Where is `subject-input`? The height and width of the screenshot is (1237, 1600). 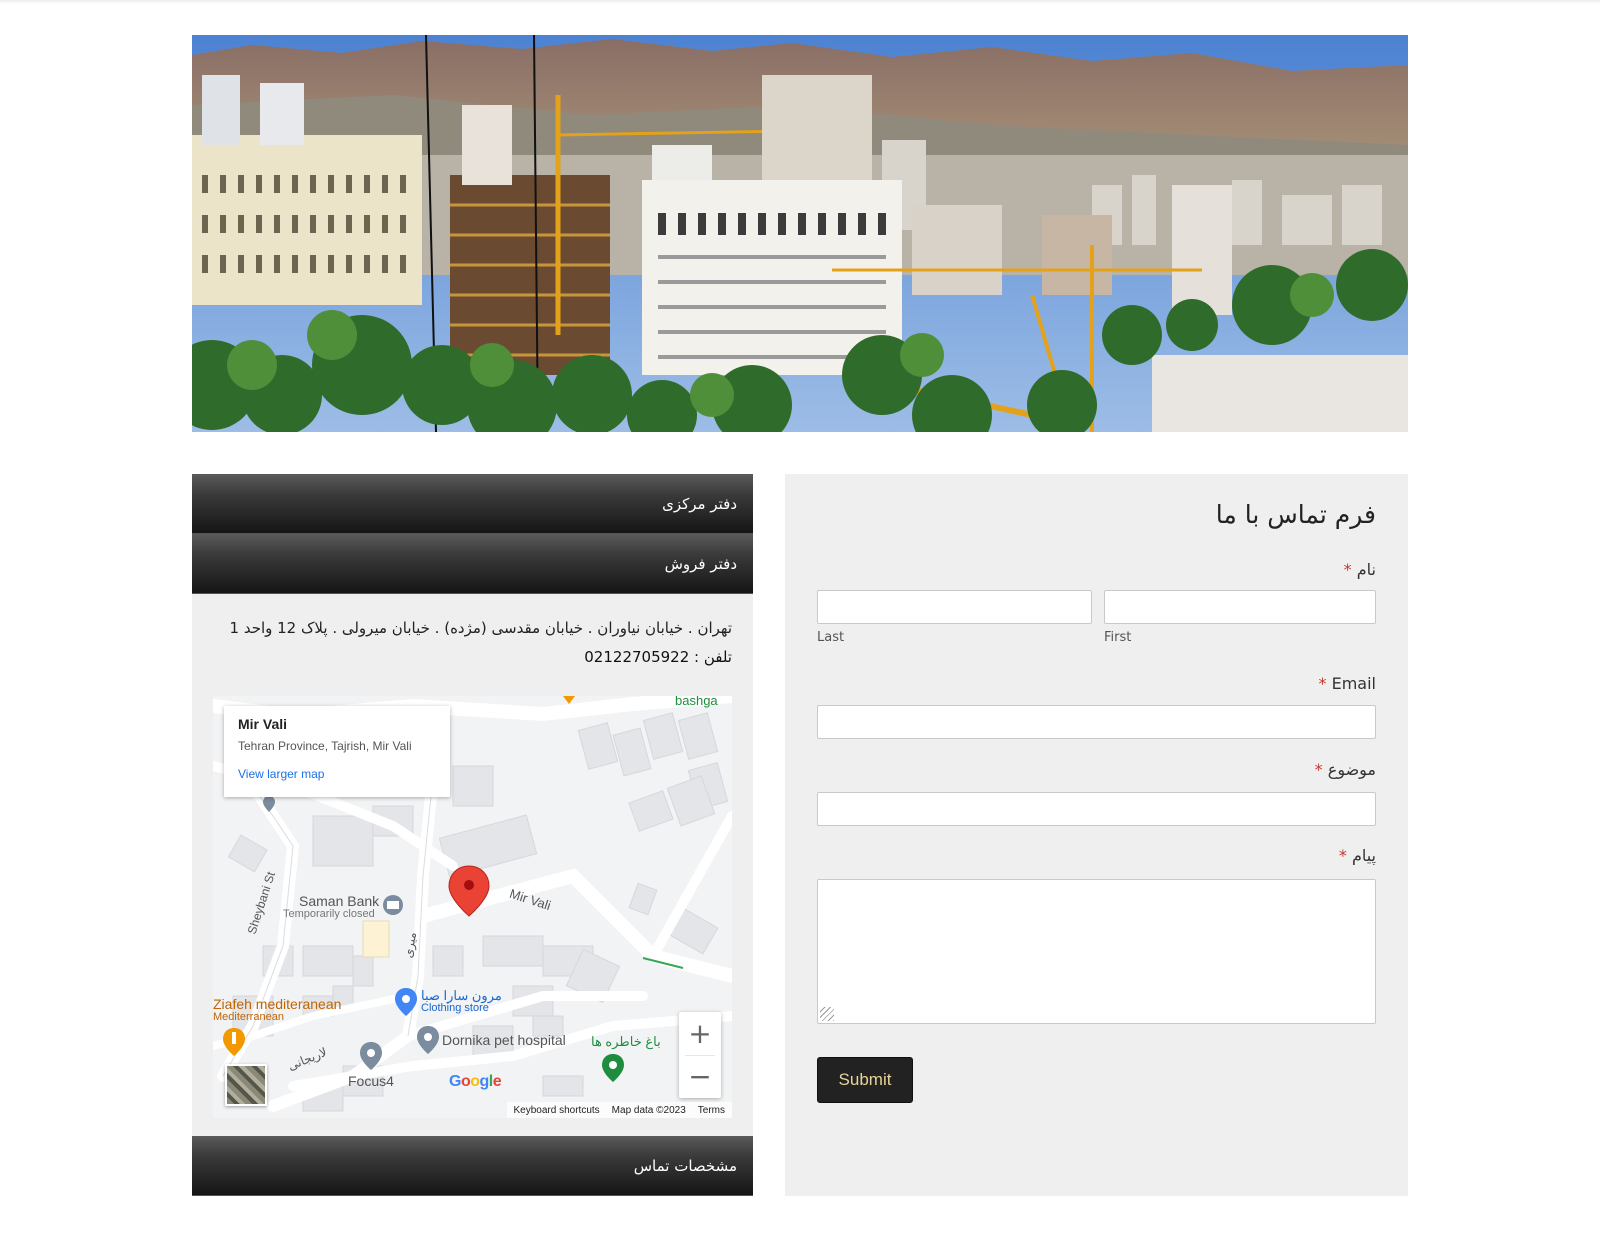 subject-input is located at coordinates (1096, 809).